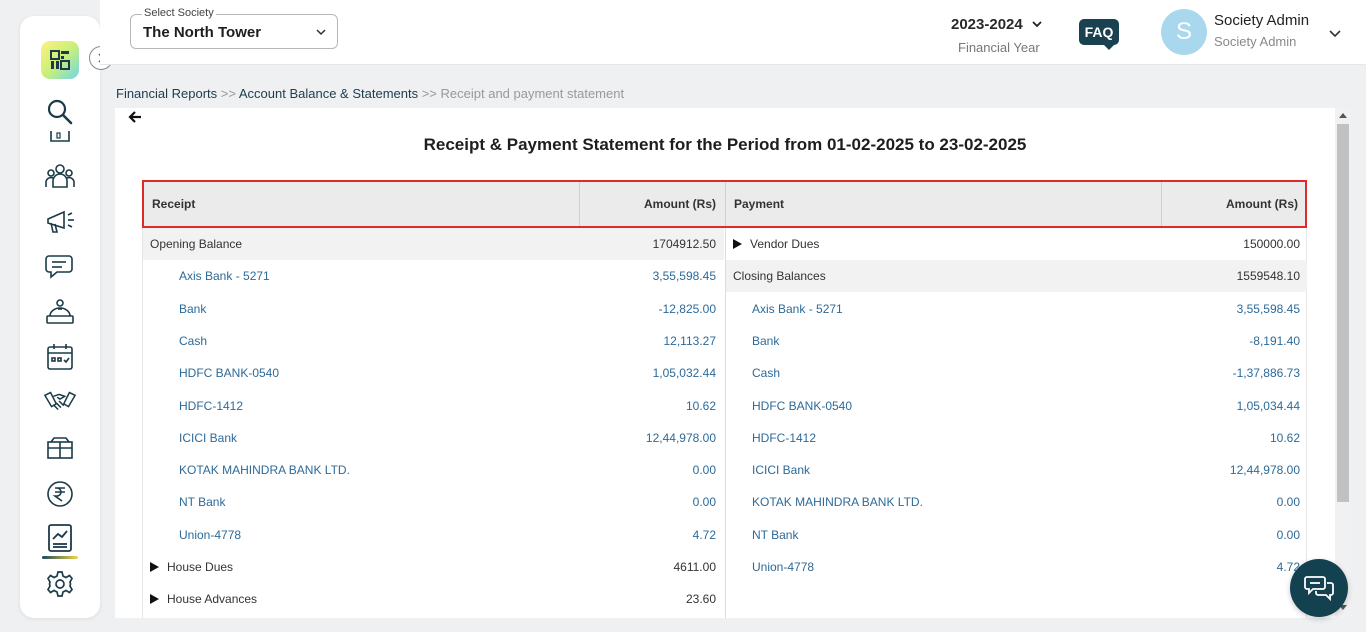 The image size is (1366, 632). I want to click on building-icon, so click(60, 136).